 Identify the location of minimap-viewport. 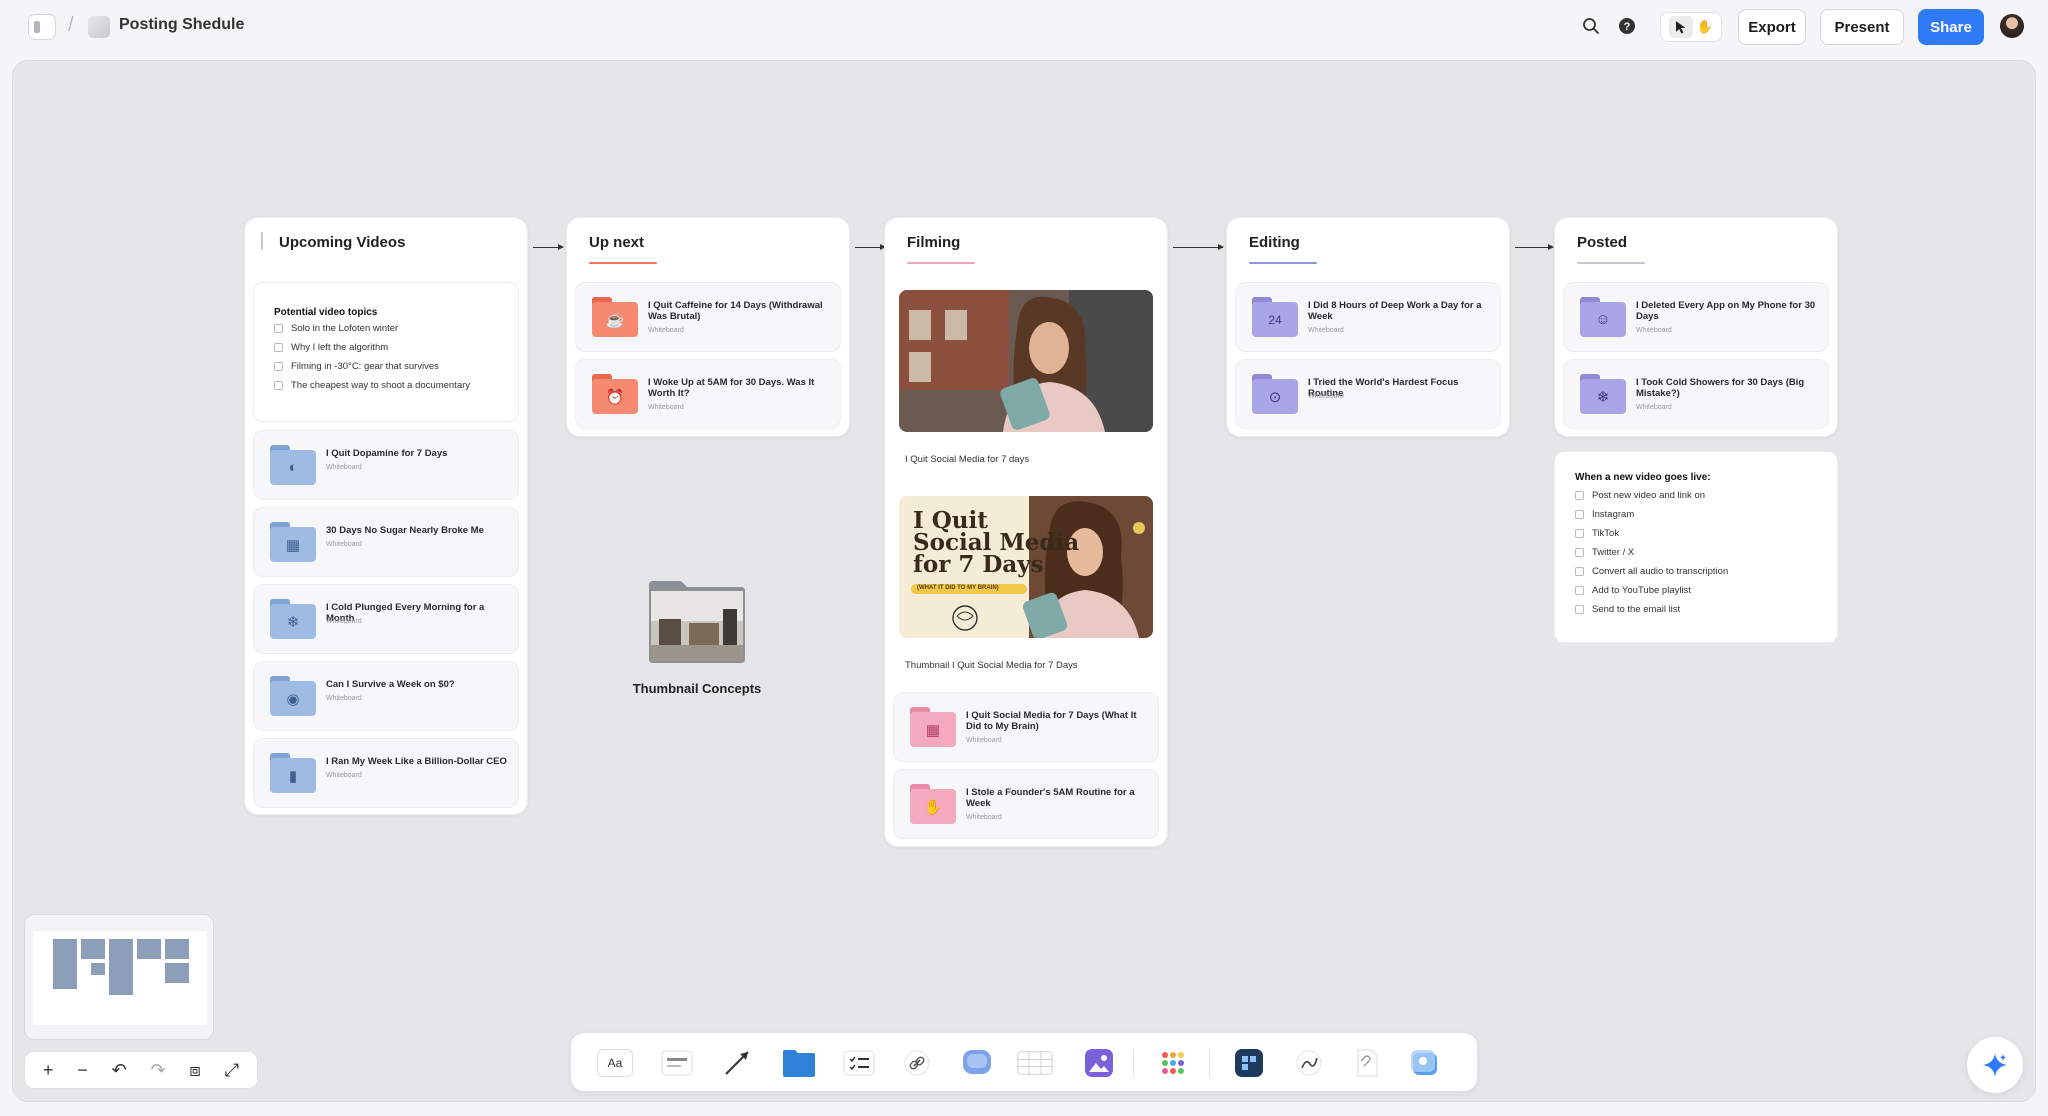
(120, 978).